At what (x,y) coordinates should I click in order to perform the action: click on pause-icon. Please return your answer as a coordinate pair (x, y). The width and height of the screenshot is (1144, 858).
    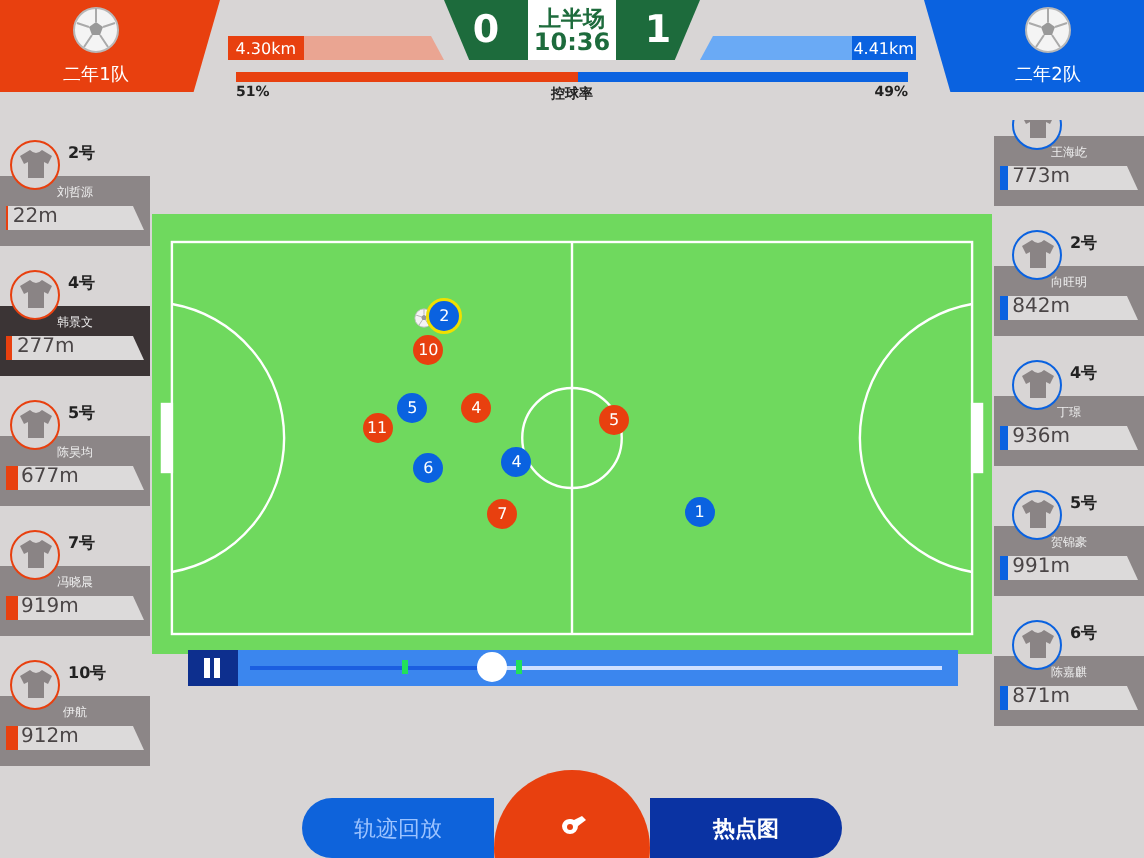
    Looking at the image, I should click on (212, 668).